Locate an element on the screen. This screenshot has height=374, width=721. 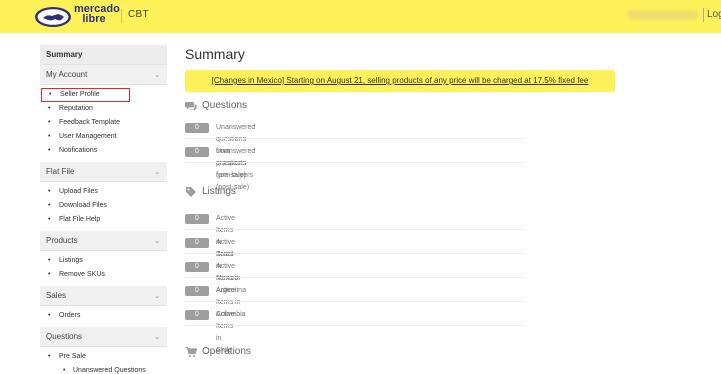
sidebar-item-user-management: User Management is located at coordinates (103, 137).